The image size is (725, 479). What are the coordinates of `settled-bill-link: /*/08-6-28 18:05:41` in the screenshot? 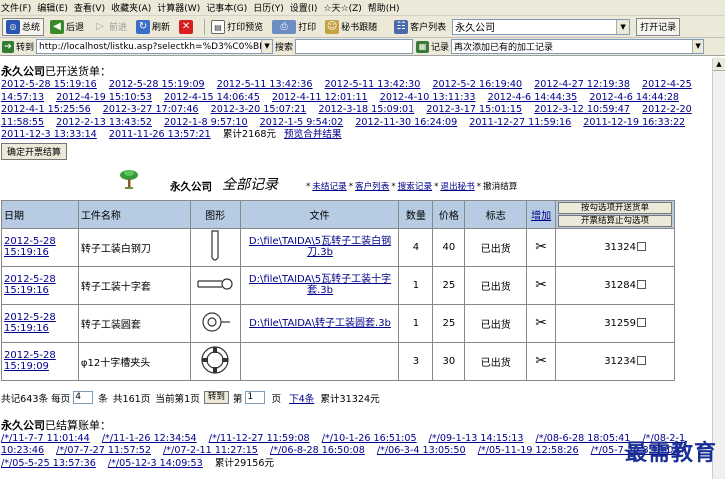 It's located at (583, 438).